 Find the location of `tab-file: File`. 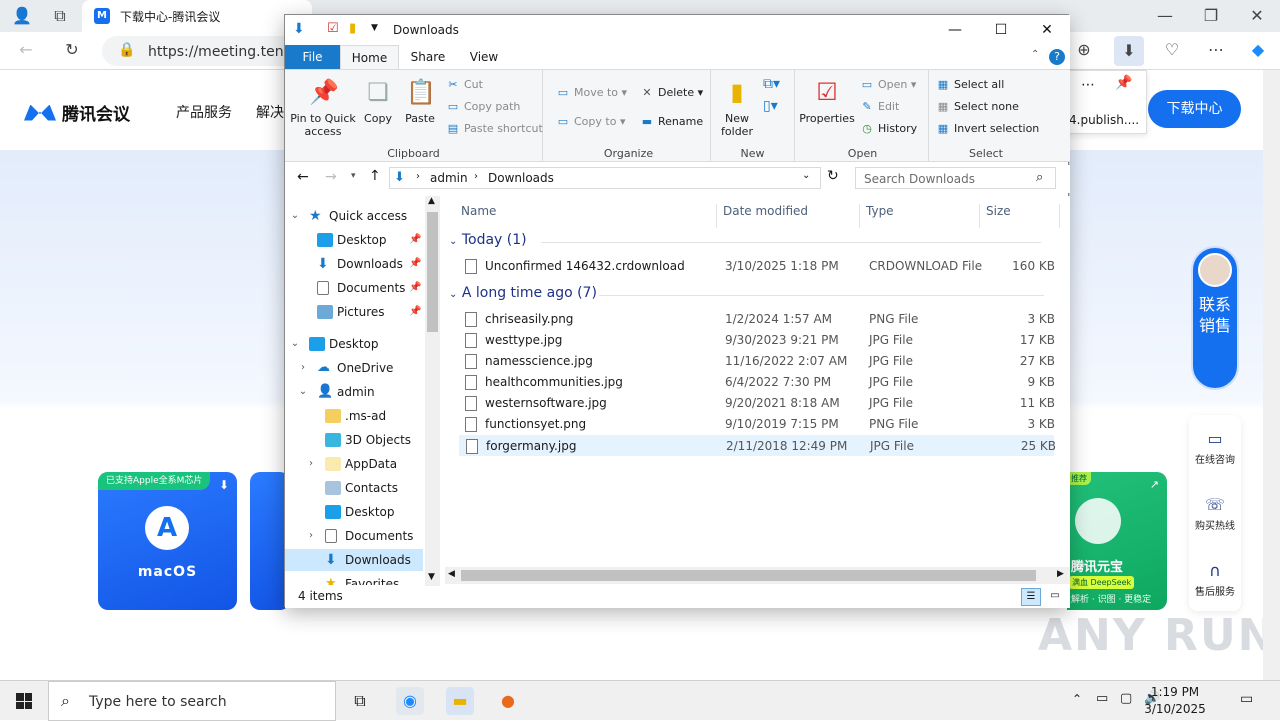

tab-file: File is located at coordinates (312, 57).